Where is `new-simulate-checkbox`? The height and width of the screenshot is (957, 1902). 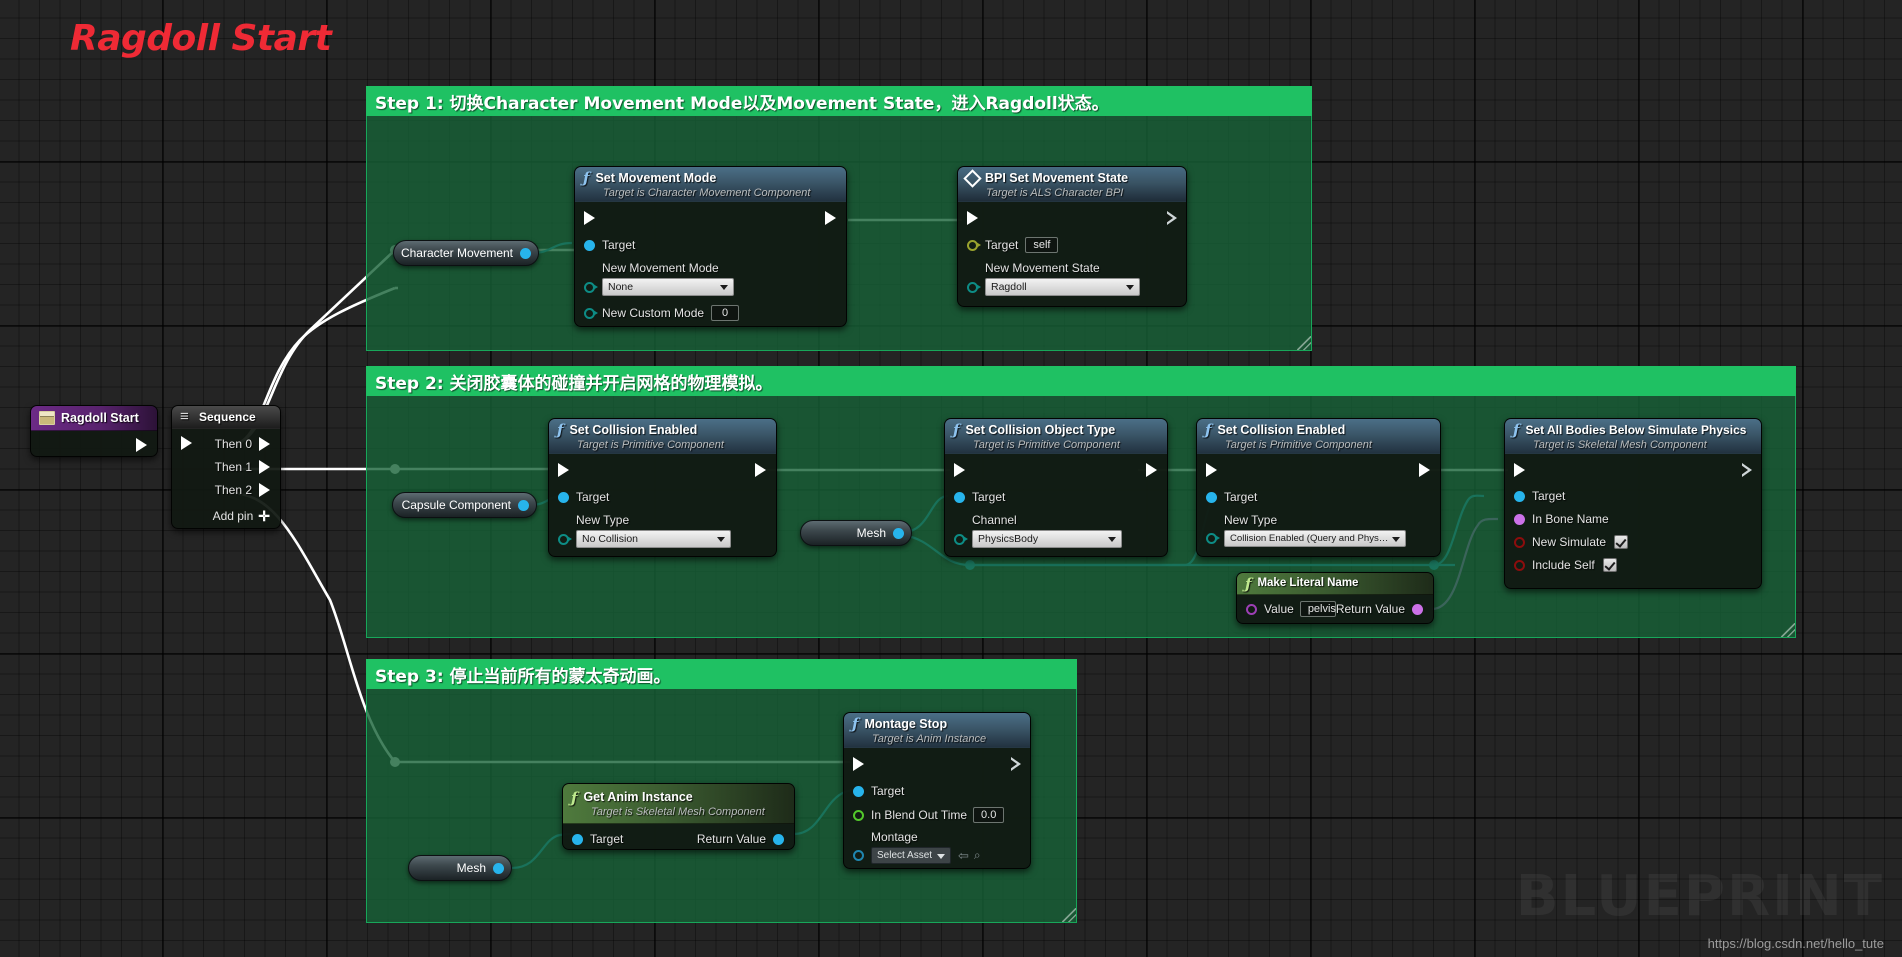 new-simulate-checkbox is located at coordinates (1621, 542).